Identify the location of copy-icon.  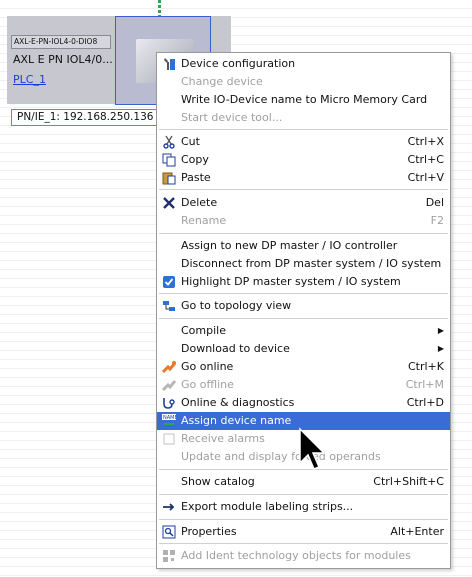
(169, 160).